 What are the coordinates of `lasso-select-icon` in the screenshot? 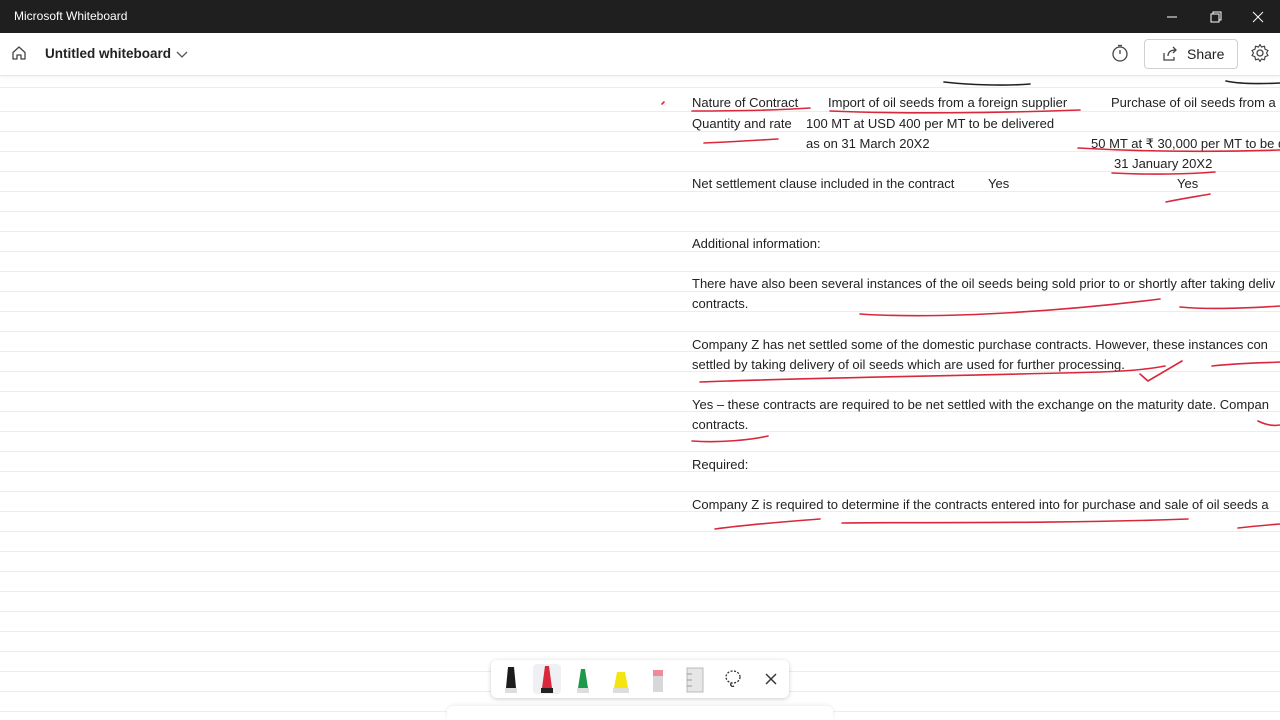 It's located at (733, 679).